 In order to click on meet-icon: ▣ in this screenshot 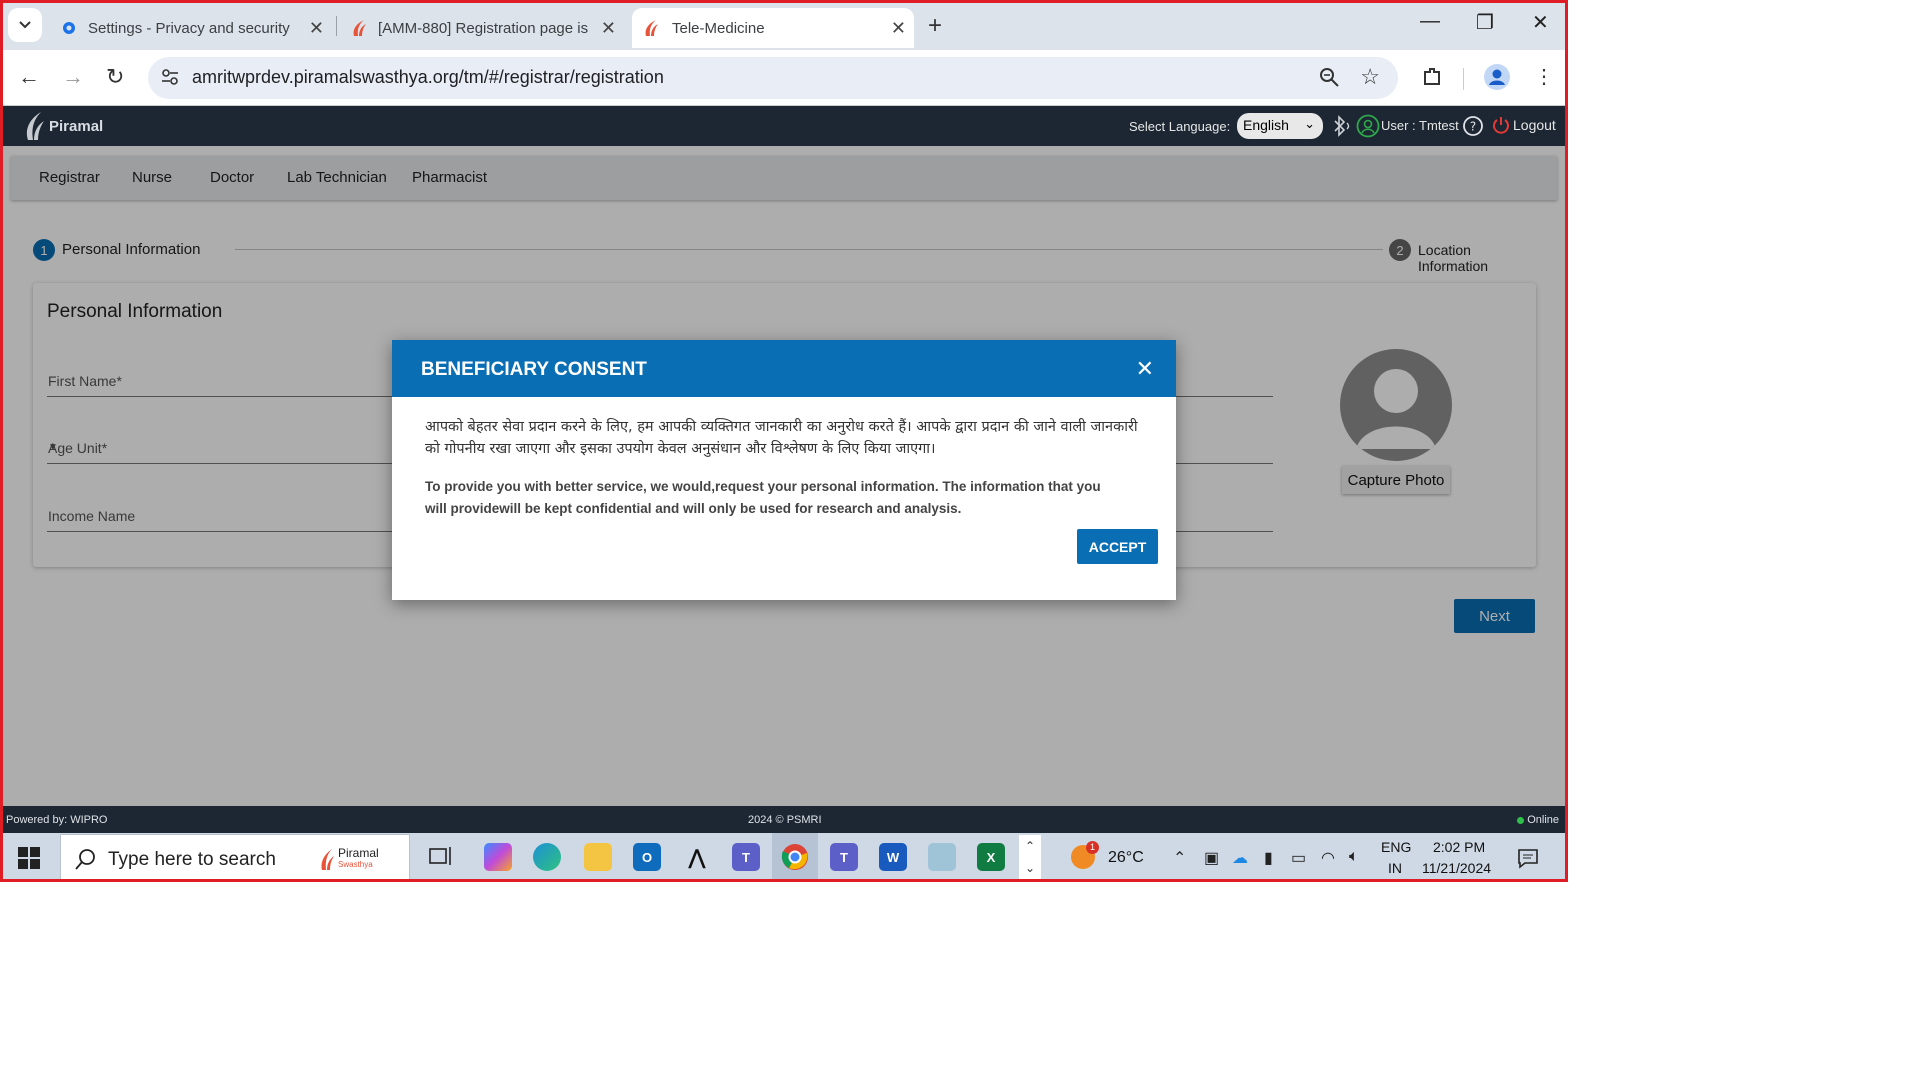, I will do `click(1211, 858)`.